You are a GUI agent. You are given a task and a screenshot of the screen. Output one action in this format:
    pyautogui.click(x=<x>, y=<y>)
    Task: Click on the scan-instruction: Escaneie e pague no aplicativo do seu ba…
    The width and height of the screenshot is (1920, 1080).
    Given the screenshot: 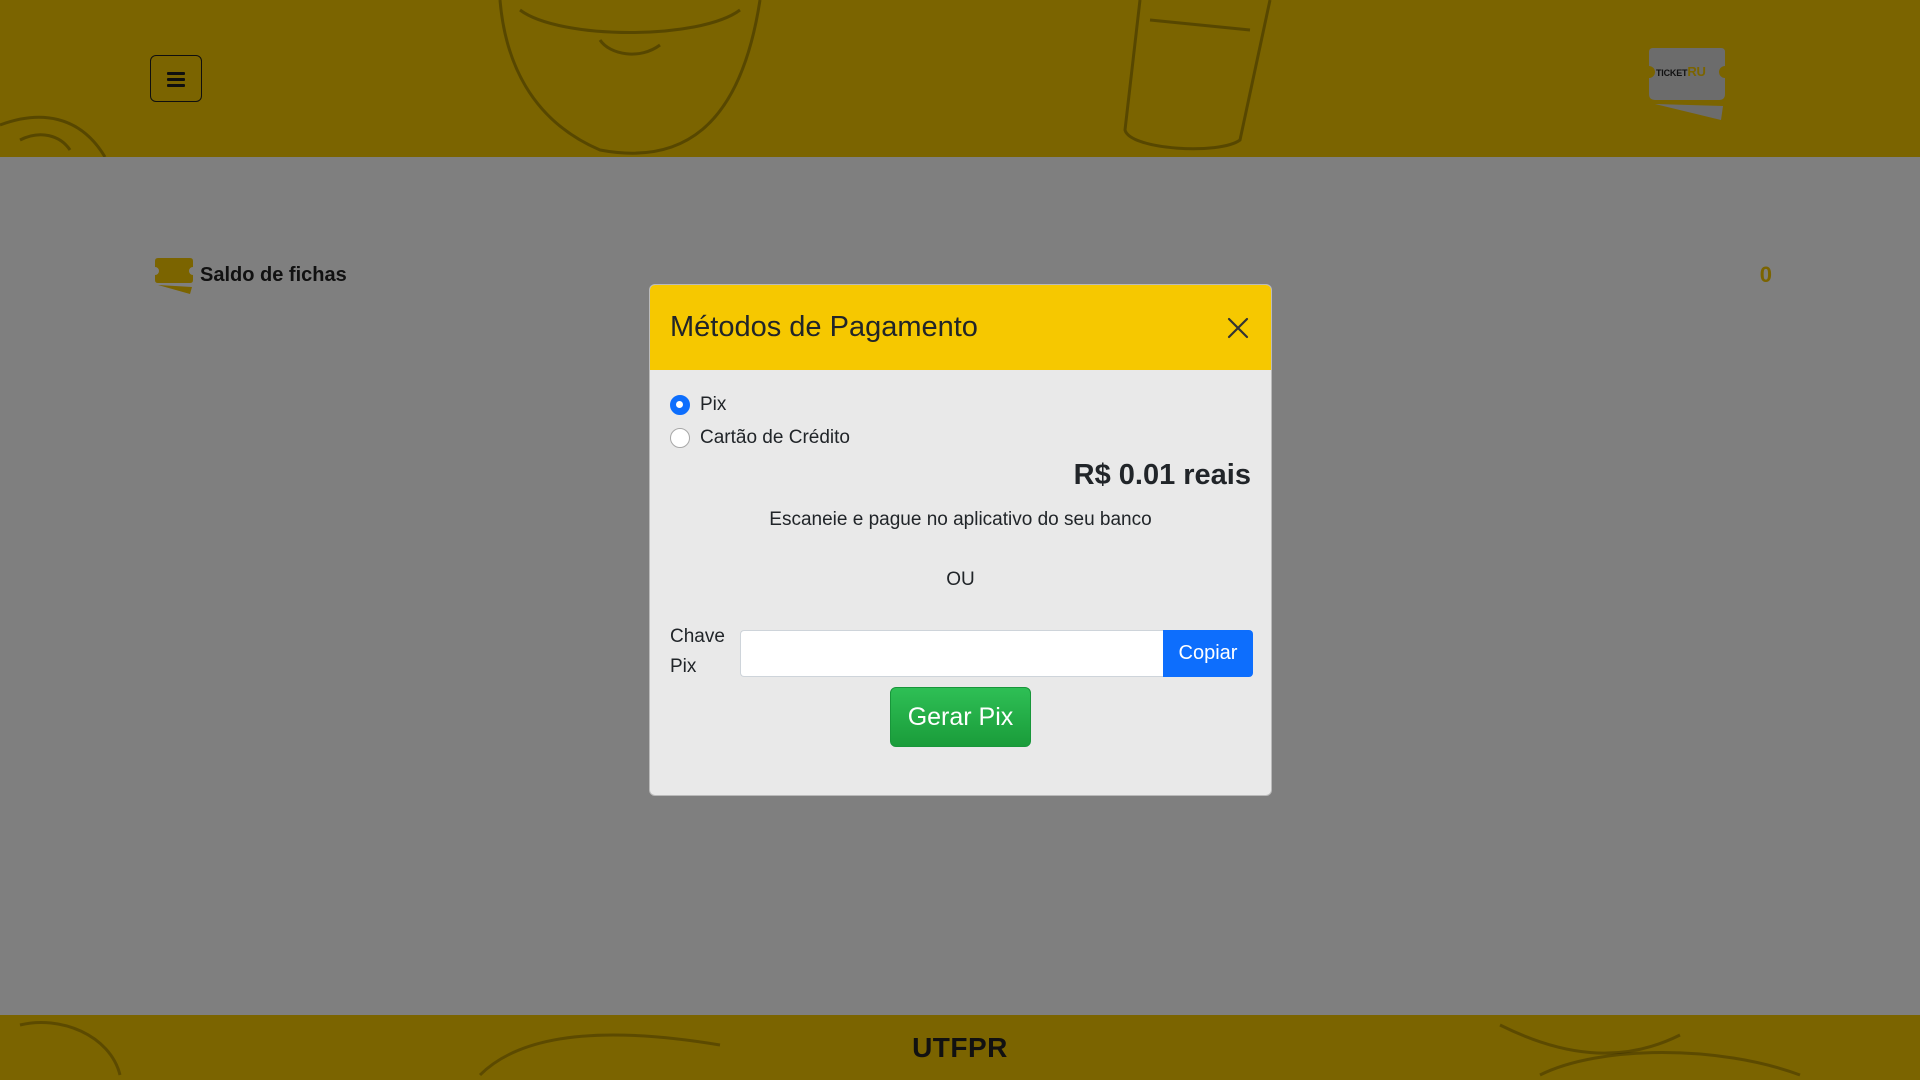 What is the action you would take?
    pyautogui.click(x=960, y=519)
    